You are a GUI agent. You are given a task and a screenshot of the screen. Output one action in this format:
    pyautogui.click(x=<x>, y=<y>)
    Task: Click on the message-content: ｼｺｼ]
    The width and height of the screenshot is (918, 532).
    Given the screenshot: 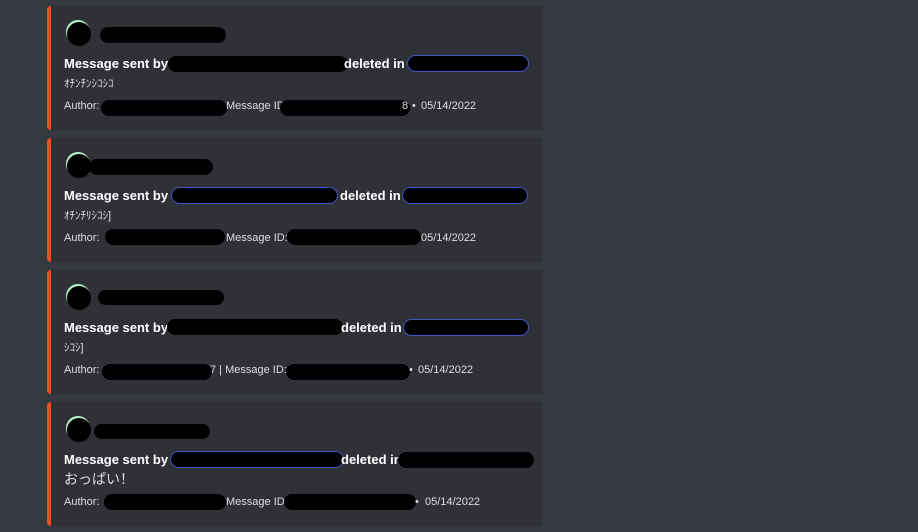 What is the action you would take?
    pyautogui.click(x=74, y=348)
    